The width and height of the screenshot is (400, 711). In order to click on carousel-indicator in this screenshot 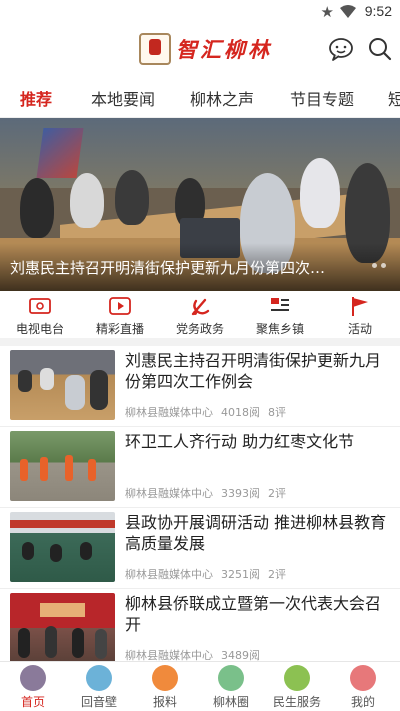, I will do `click(377, 262)`.